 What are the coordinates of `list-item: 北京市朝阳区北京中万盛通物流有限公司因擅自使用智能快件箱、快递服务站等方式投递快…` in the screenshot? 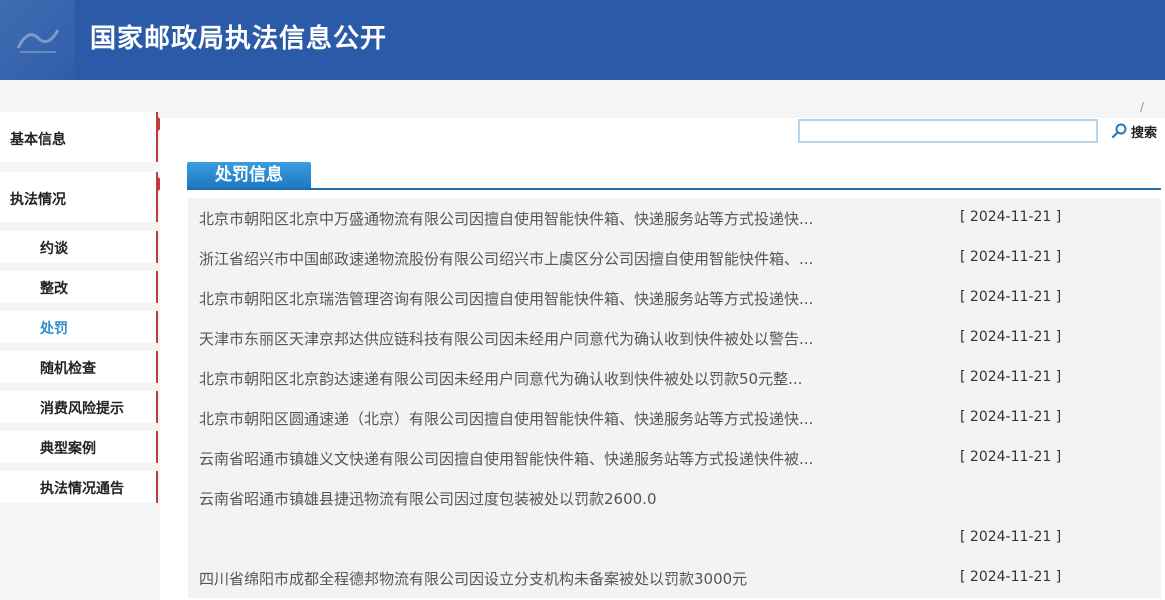 It's located at (674, 218).